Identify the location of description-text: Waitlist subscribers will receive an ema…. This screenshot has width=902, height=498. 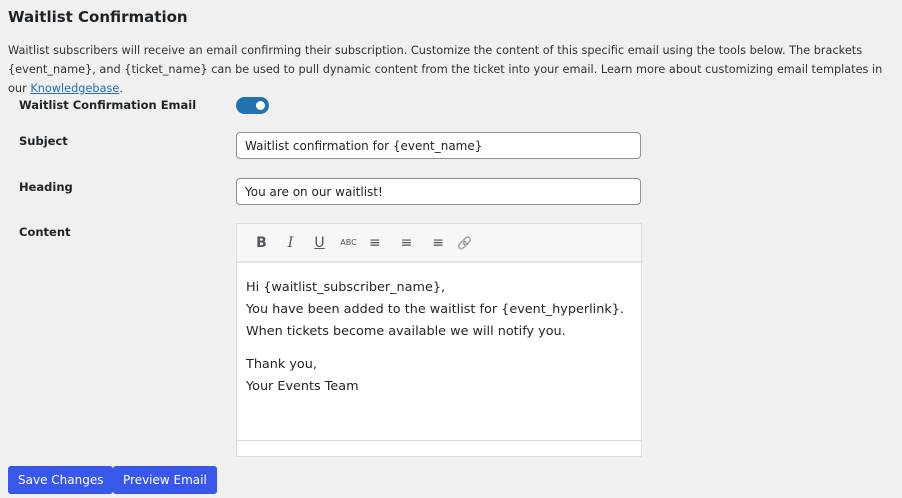
(445, 69).